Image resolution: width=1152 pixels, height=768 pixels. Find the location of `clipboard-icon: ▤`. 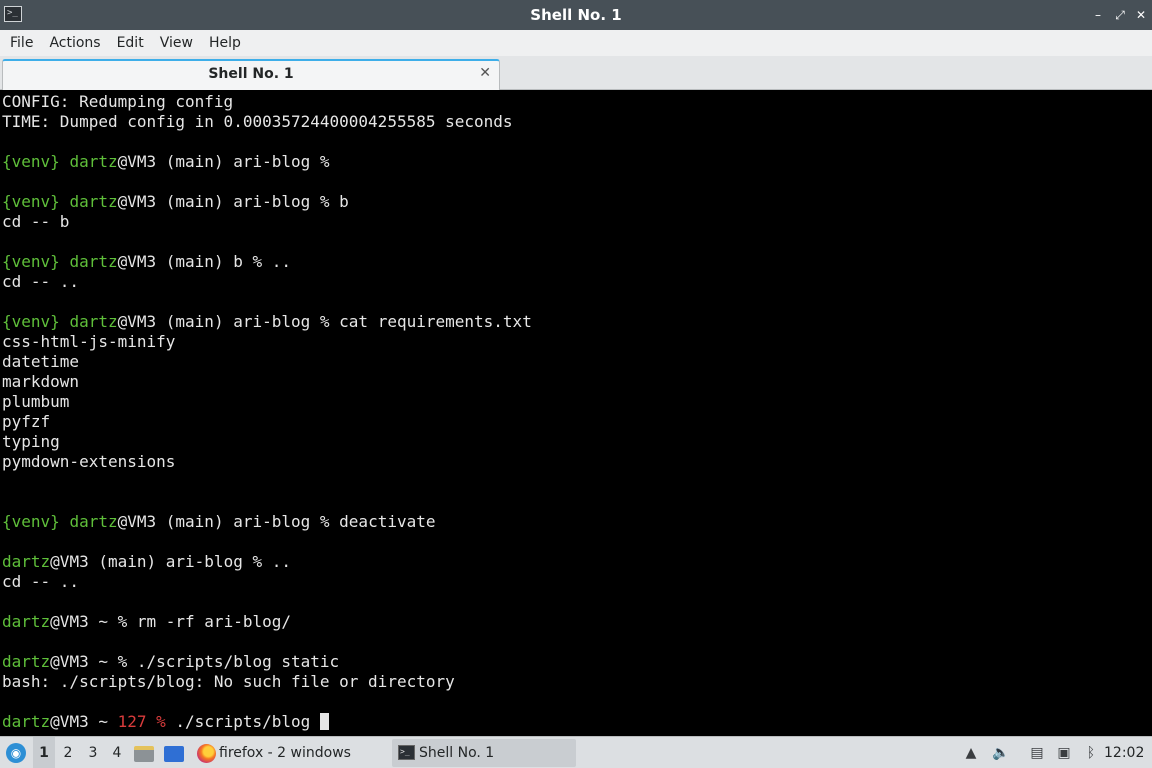

clipboard-icon: ▤ is located at coordinates (1037, 753).